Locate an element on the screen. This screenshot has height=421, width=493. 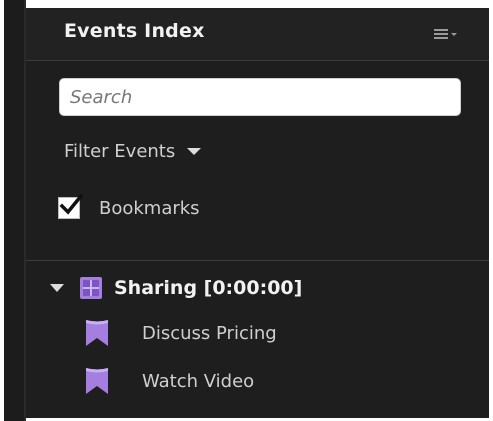
bookmarks-label: Bookmarks is located at coordinates (149, 208).